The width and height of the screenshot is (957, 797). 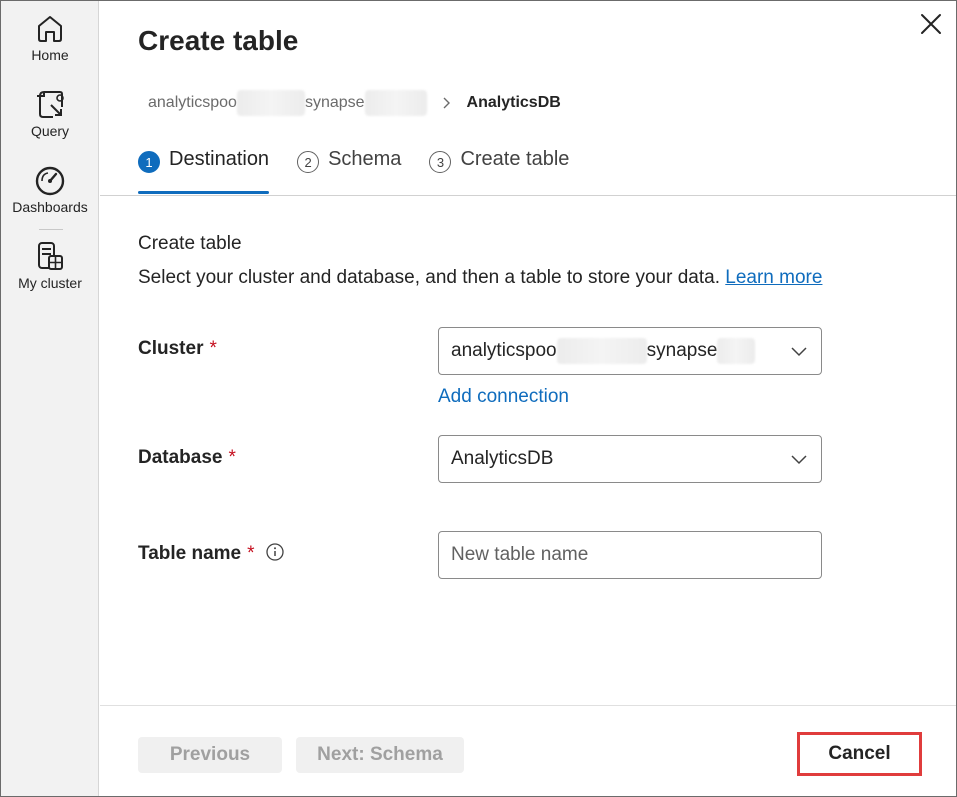 What do you see at coordinates (630, 555) in the screenshot?
I see `table-name-input` at bounding box center [630, 555].